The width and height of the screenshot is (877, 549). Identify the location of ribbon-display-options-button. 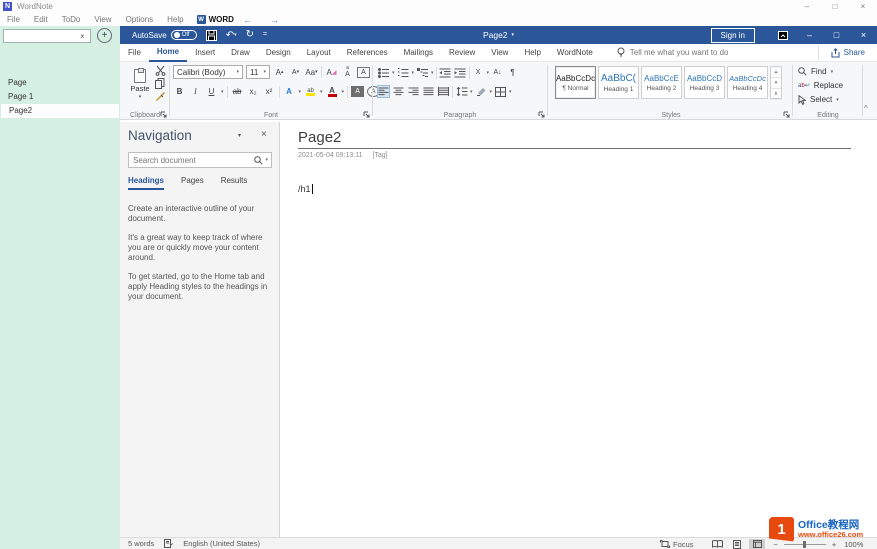
(782, 35).